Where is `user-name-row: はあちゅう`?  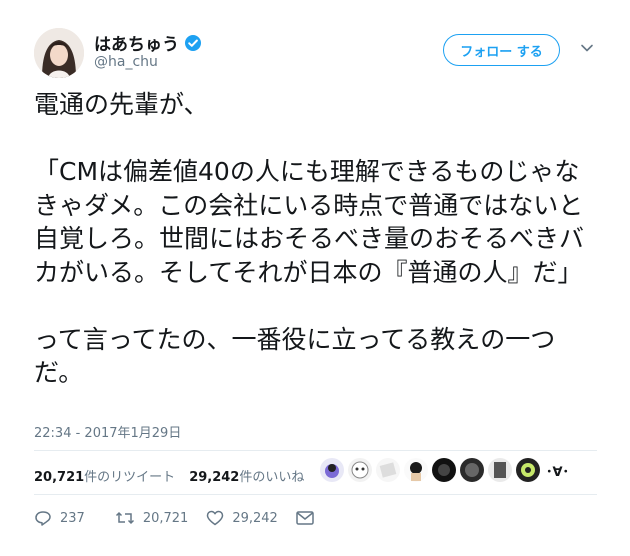 user-name-row: はあちゅう is located at coordinates (148, 42).